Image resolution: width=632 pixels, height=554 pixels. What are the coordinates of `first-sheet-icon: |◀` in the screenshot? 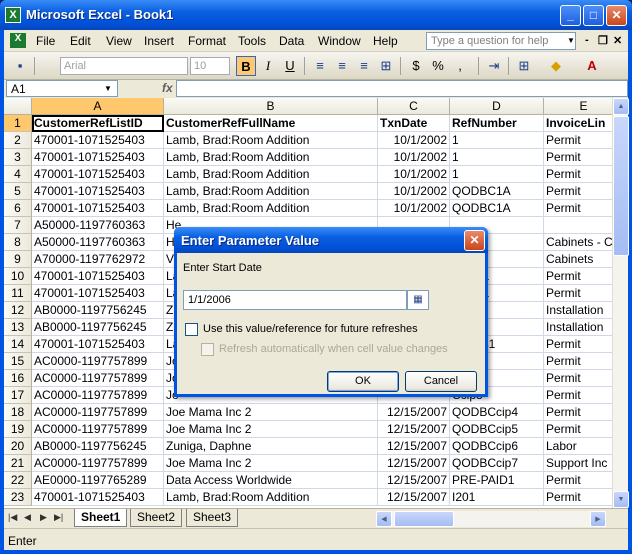 It's located at (12, 517).